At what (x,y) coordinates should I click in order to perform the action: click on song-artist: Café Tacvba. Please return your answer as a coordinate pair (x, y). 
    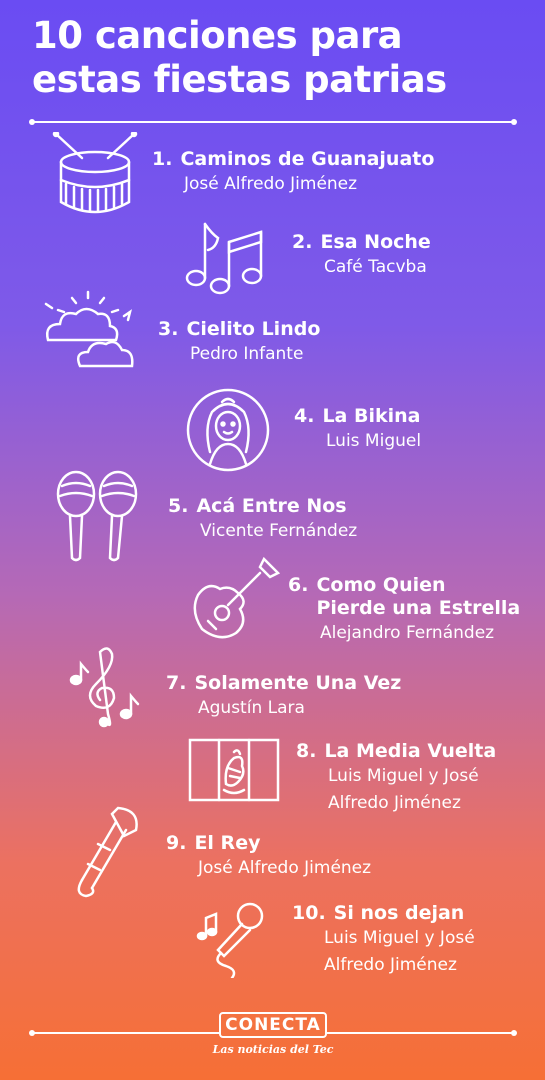
    Looking at the image, I should click on (375, 267).